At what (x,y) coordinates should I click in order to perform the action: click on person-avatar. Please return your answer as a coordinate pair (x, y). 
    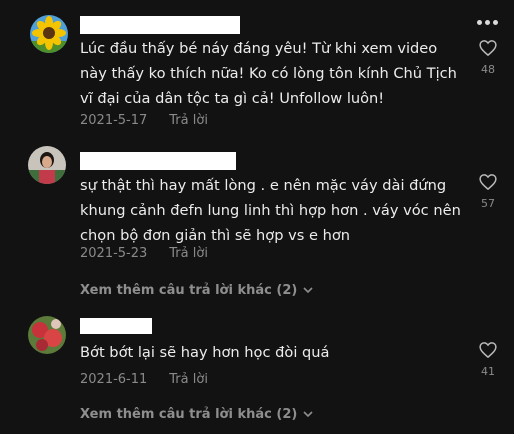
    Looking at the image, I should click on (47, 165).